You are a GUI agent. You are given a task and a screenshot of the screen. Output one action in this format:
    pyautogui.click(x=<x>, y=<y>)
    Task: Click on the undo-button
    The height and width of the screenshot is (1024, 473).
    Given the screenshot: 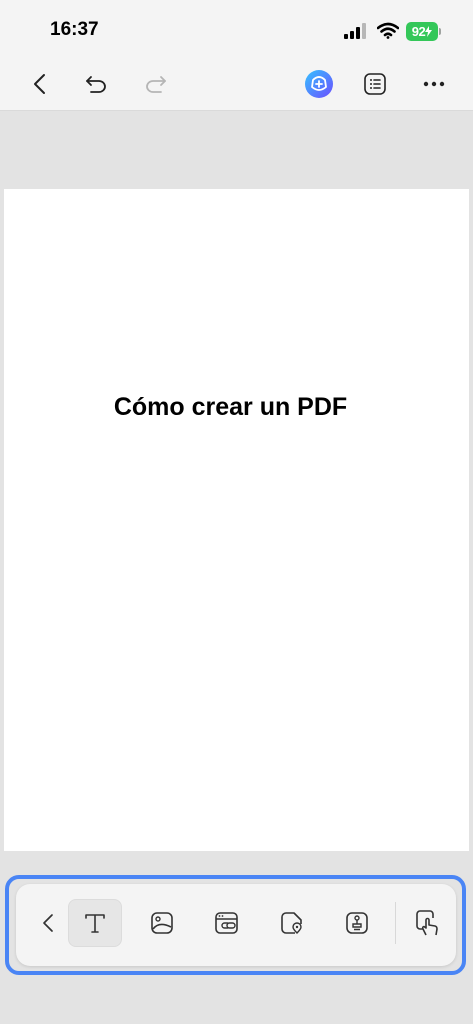 What is the action you would take?
    pyautogui.click(x=96, y=84)
    